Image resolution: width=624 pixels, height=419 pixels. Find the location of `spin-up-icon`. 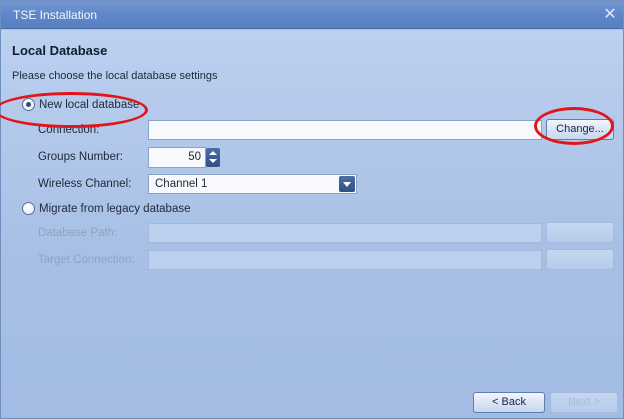

spin-up-icon is located at coordinates (213, 153).